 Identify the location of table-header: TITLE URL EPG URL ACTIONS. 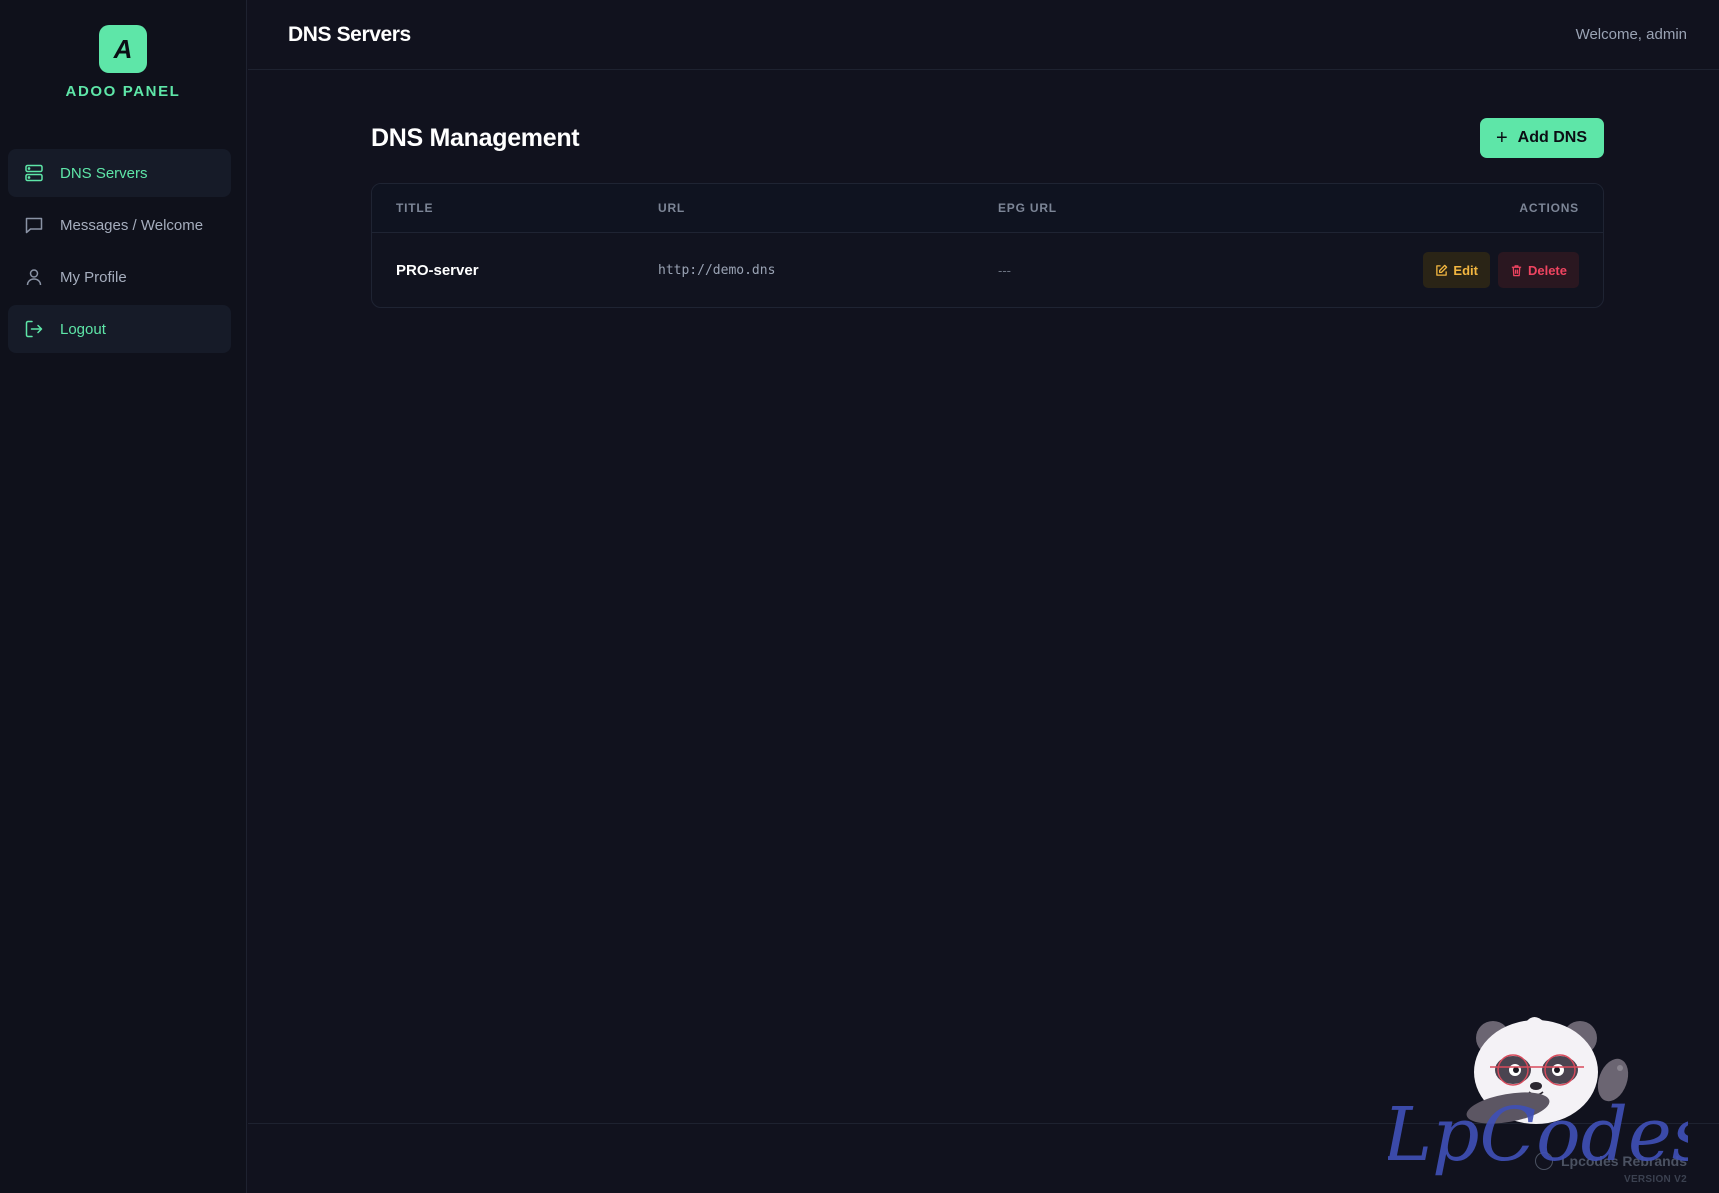
(987, 208).